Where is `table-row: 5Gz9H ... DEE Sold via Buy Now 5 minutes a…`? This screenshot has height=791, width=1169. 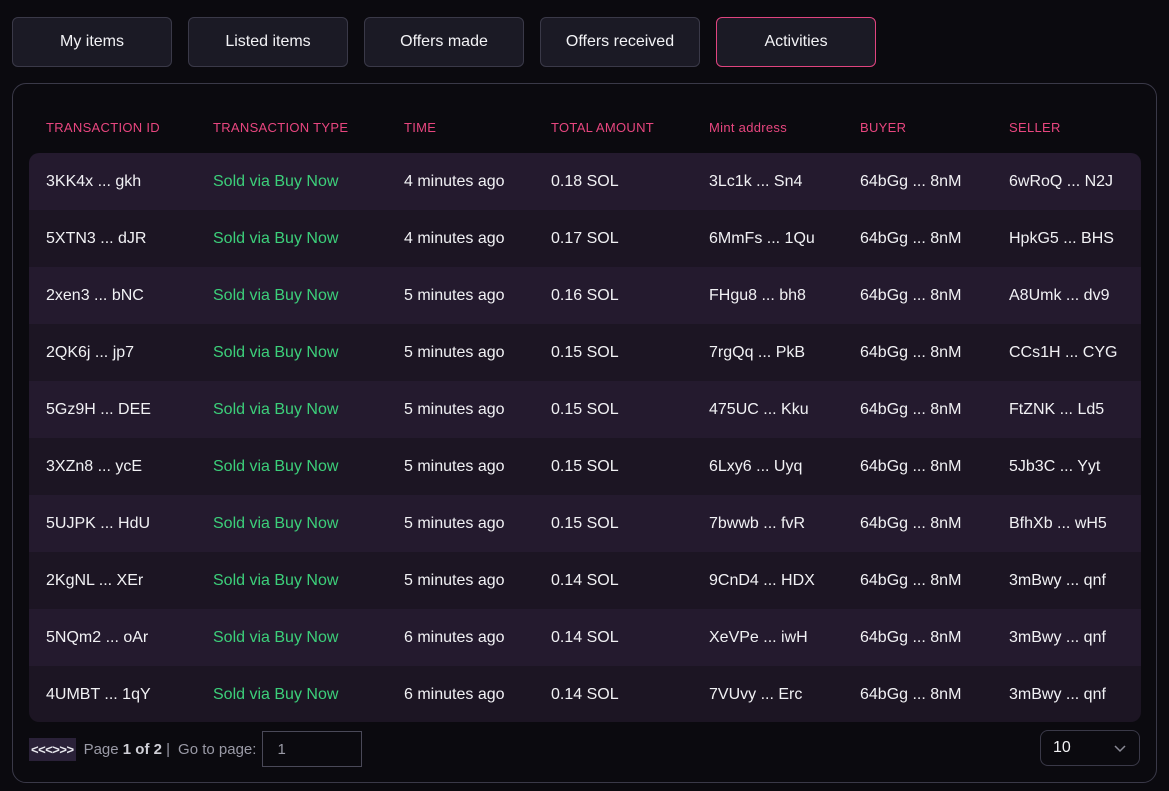
table-row: 5Gz9H ... DEE Sold via Buy Now 5 minutes a… is located at coordinates (585, 409).